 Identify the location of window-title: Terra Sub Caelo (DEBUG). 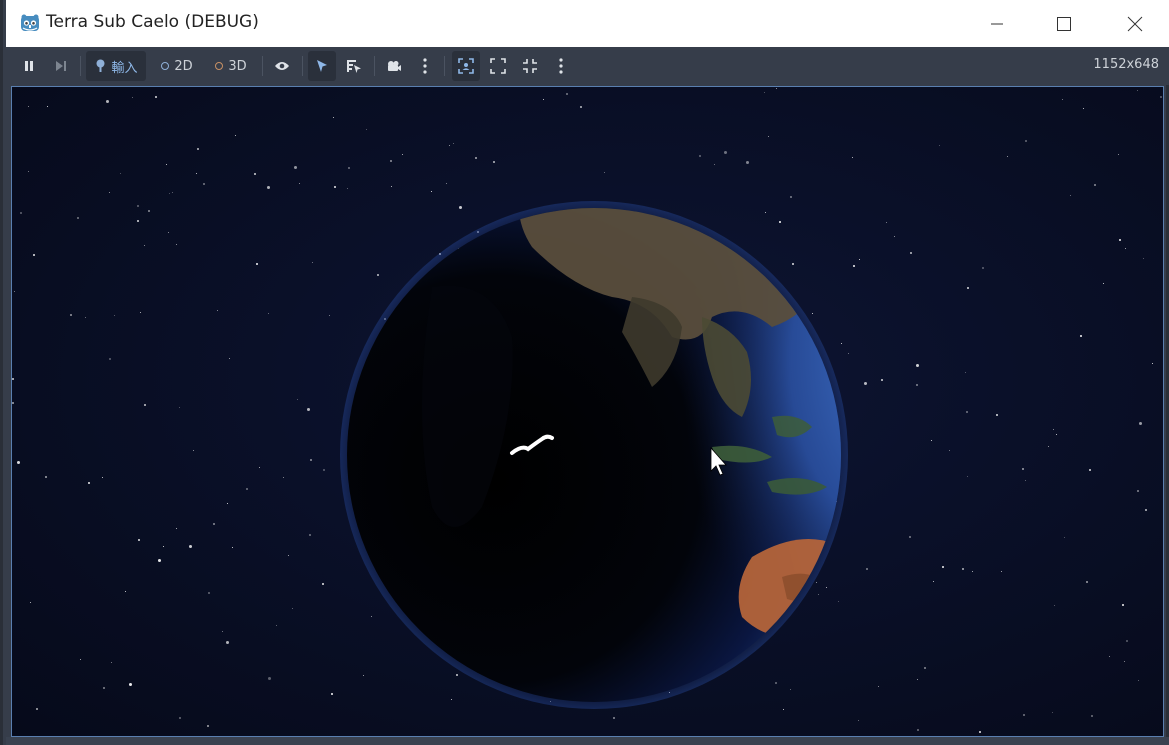
(152, 22).